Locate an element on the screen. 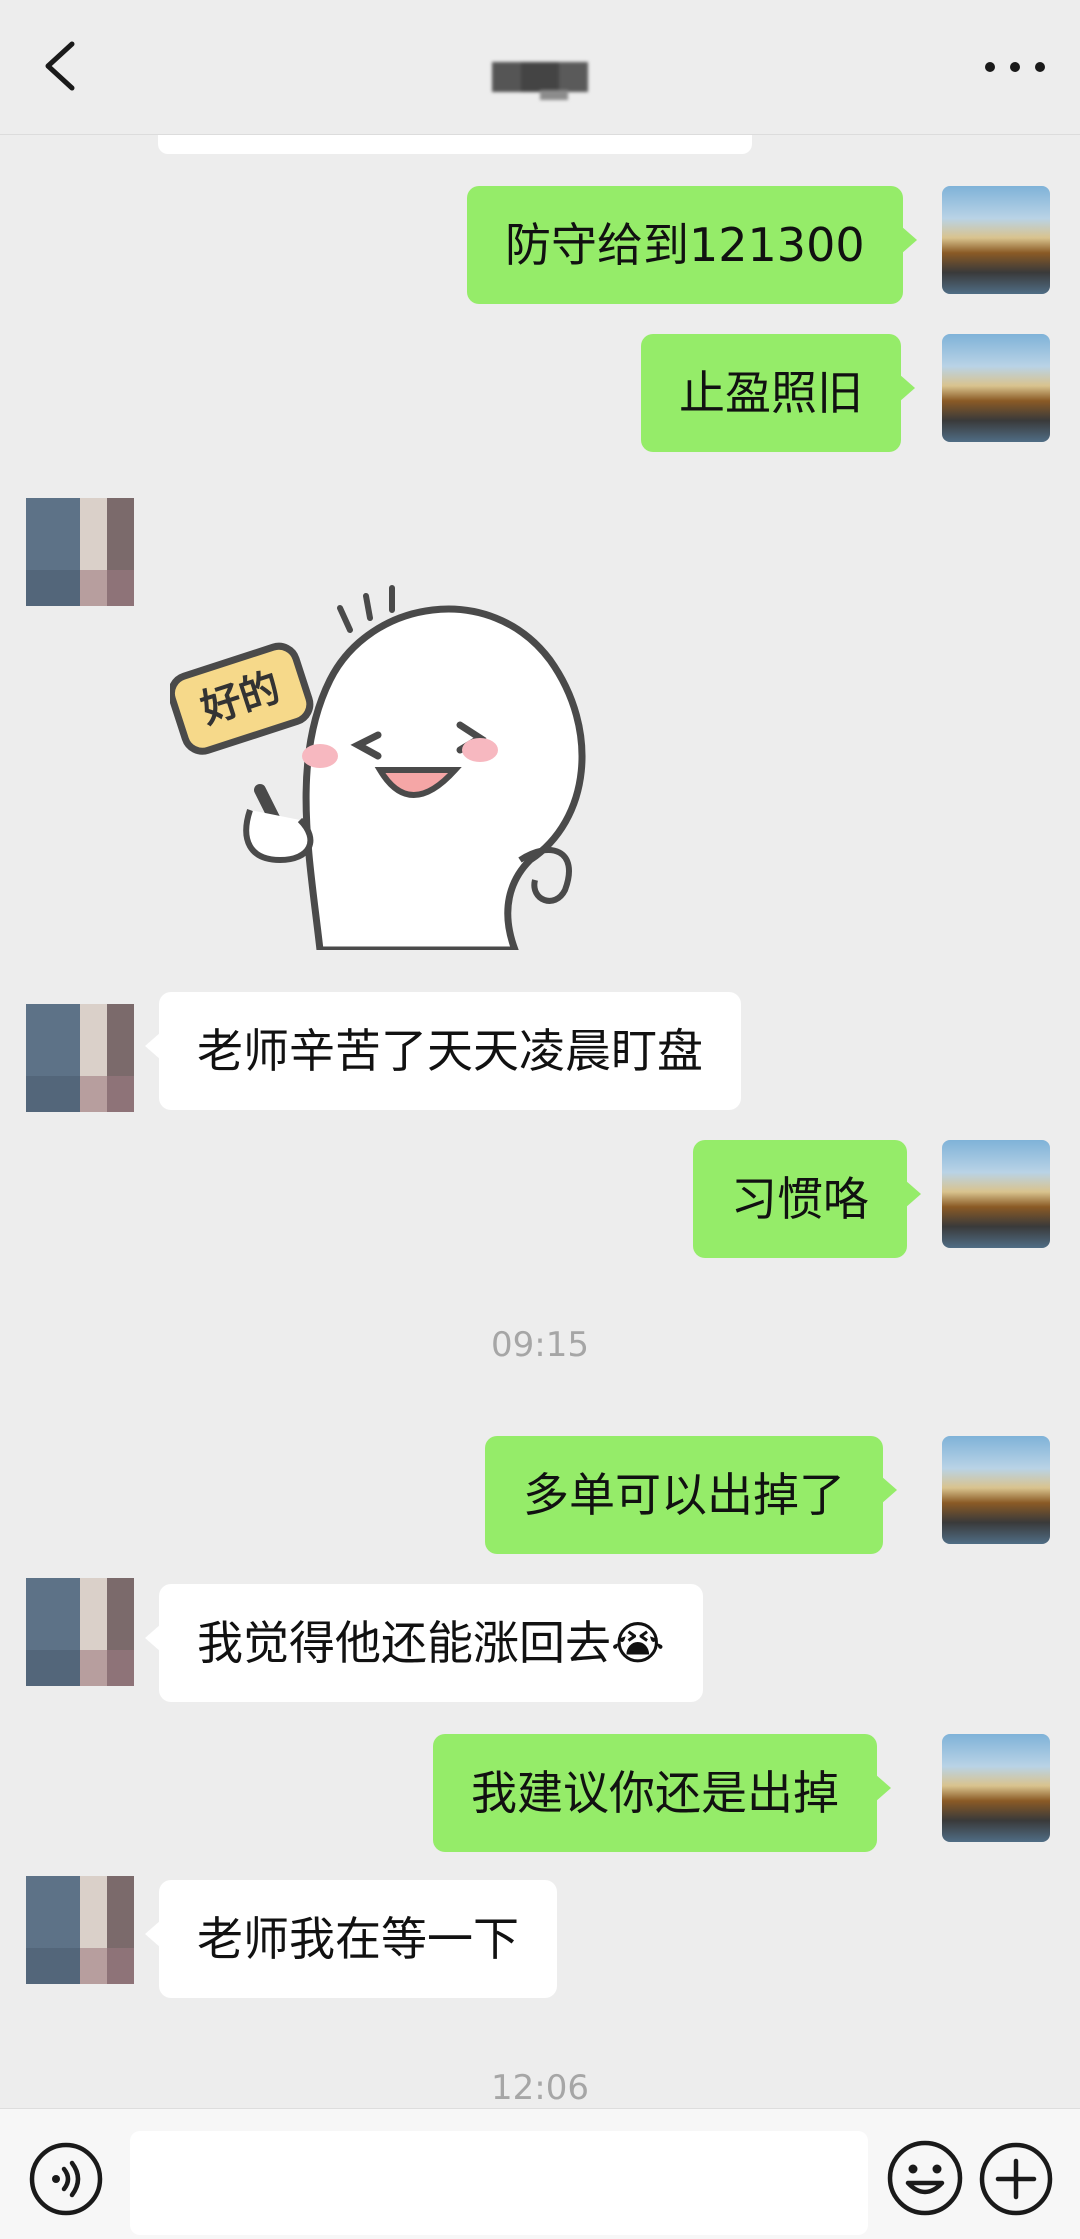 The width and height of the screenshot is (1080, 2239). plus-icon is located at coordinates (1016, 2179).